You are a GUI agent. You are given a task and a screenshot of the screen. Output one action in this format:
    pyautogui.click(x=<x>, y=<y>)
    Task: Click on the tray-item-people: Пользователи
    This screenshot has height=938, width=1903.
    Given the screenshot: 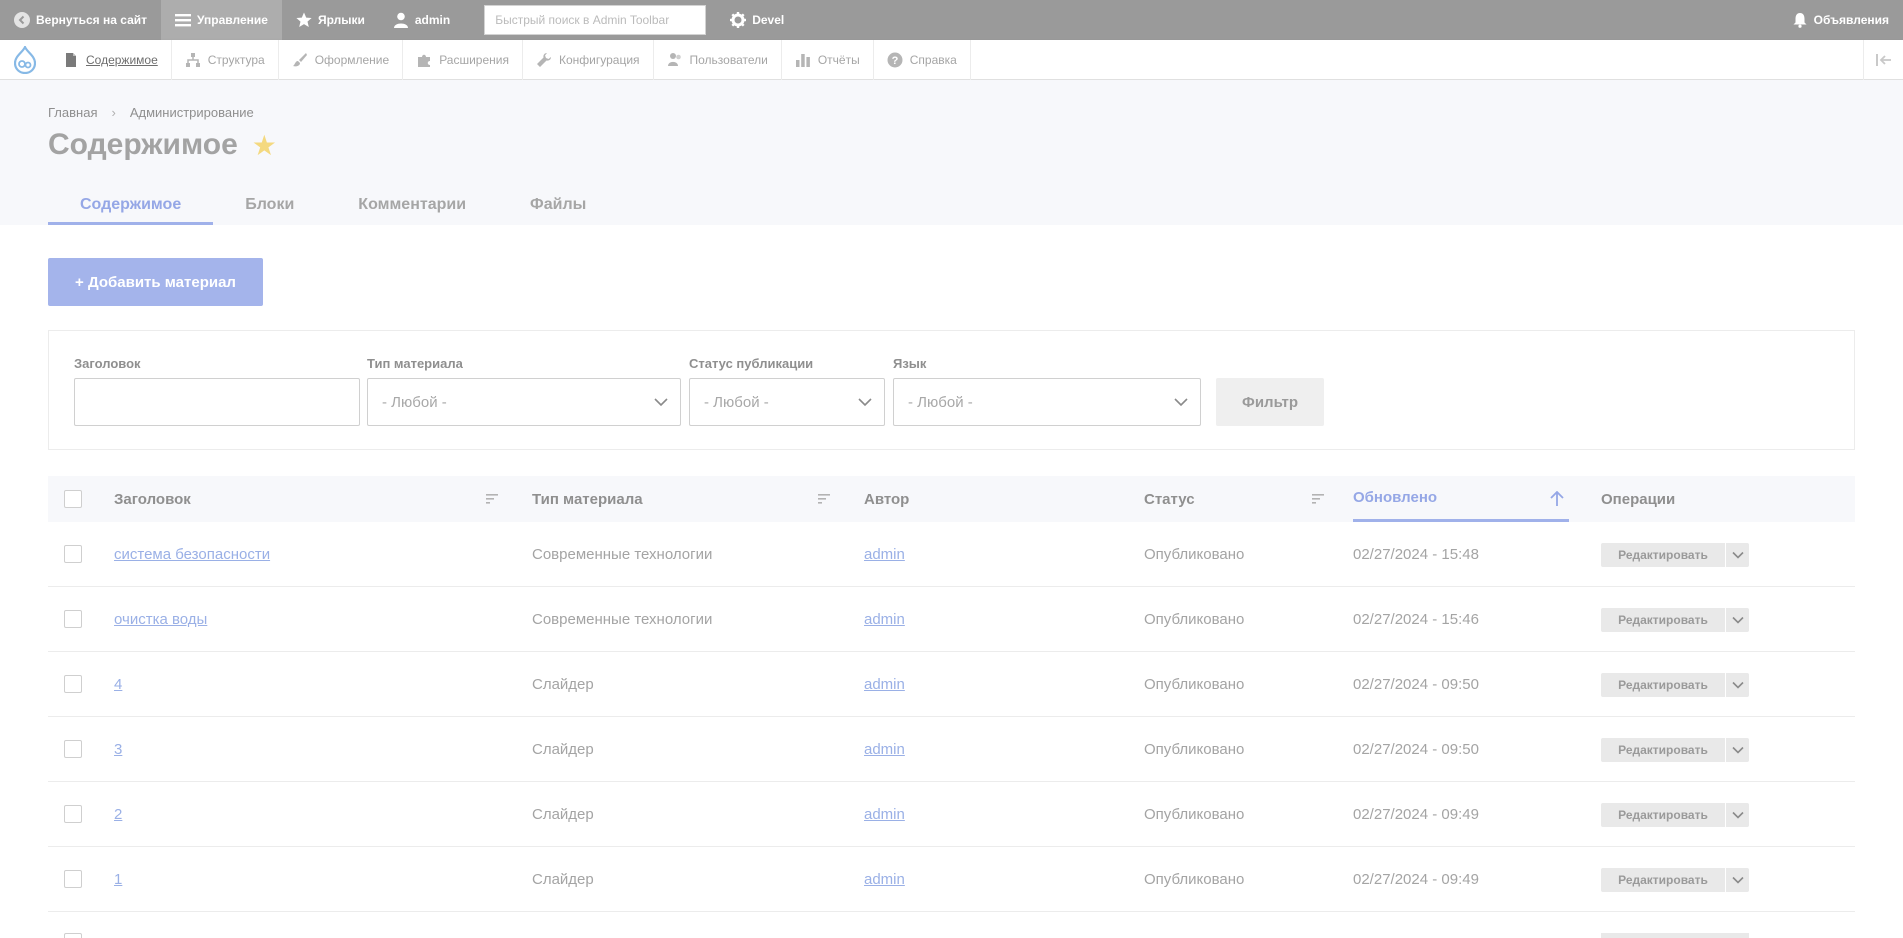 What is the action you would take?
    pyautogui.click(x=718, y=59)
    